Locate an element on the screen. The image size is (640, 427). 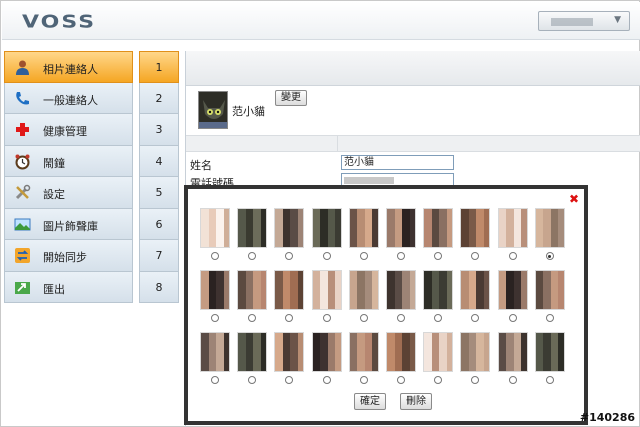
name-field: 范小貓 is located at coordinates (397, 162).